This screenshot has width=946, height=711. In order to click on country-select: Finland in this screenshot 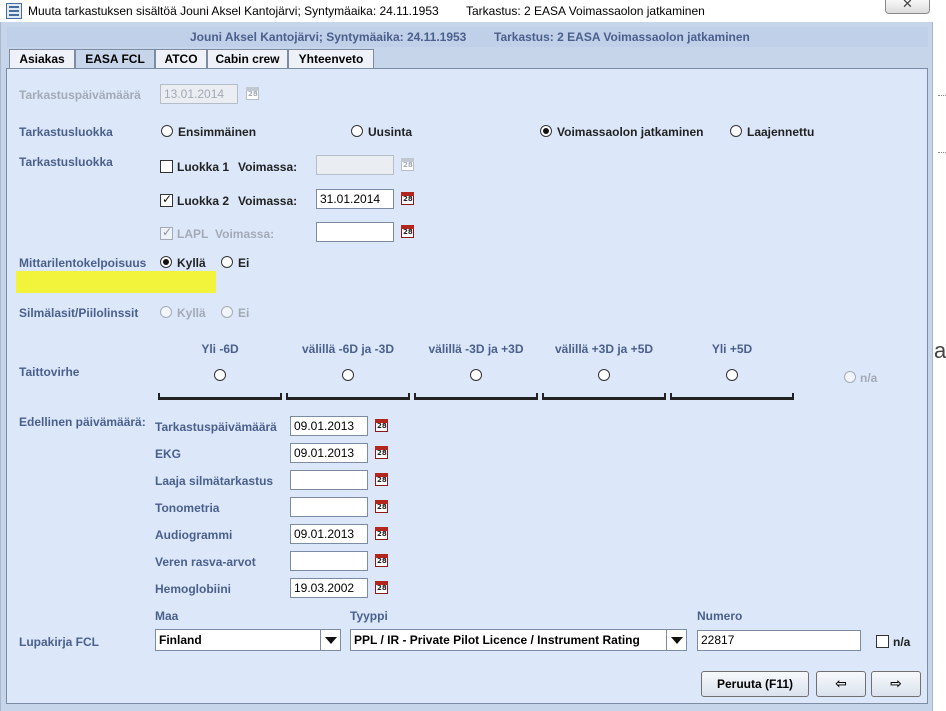, I will do `click(248, 640)`.